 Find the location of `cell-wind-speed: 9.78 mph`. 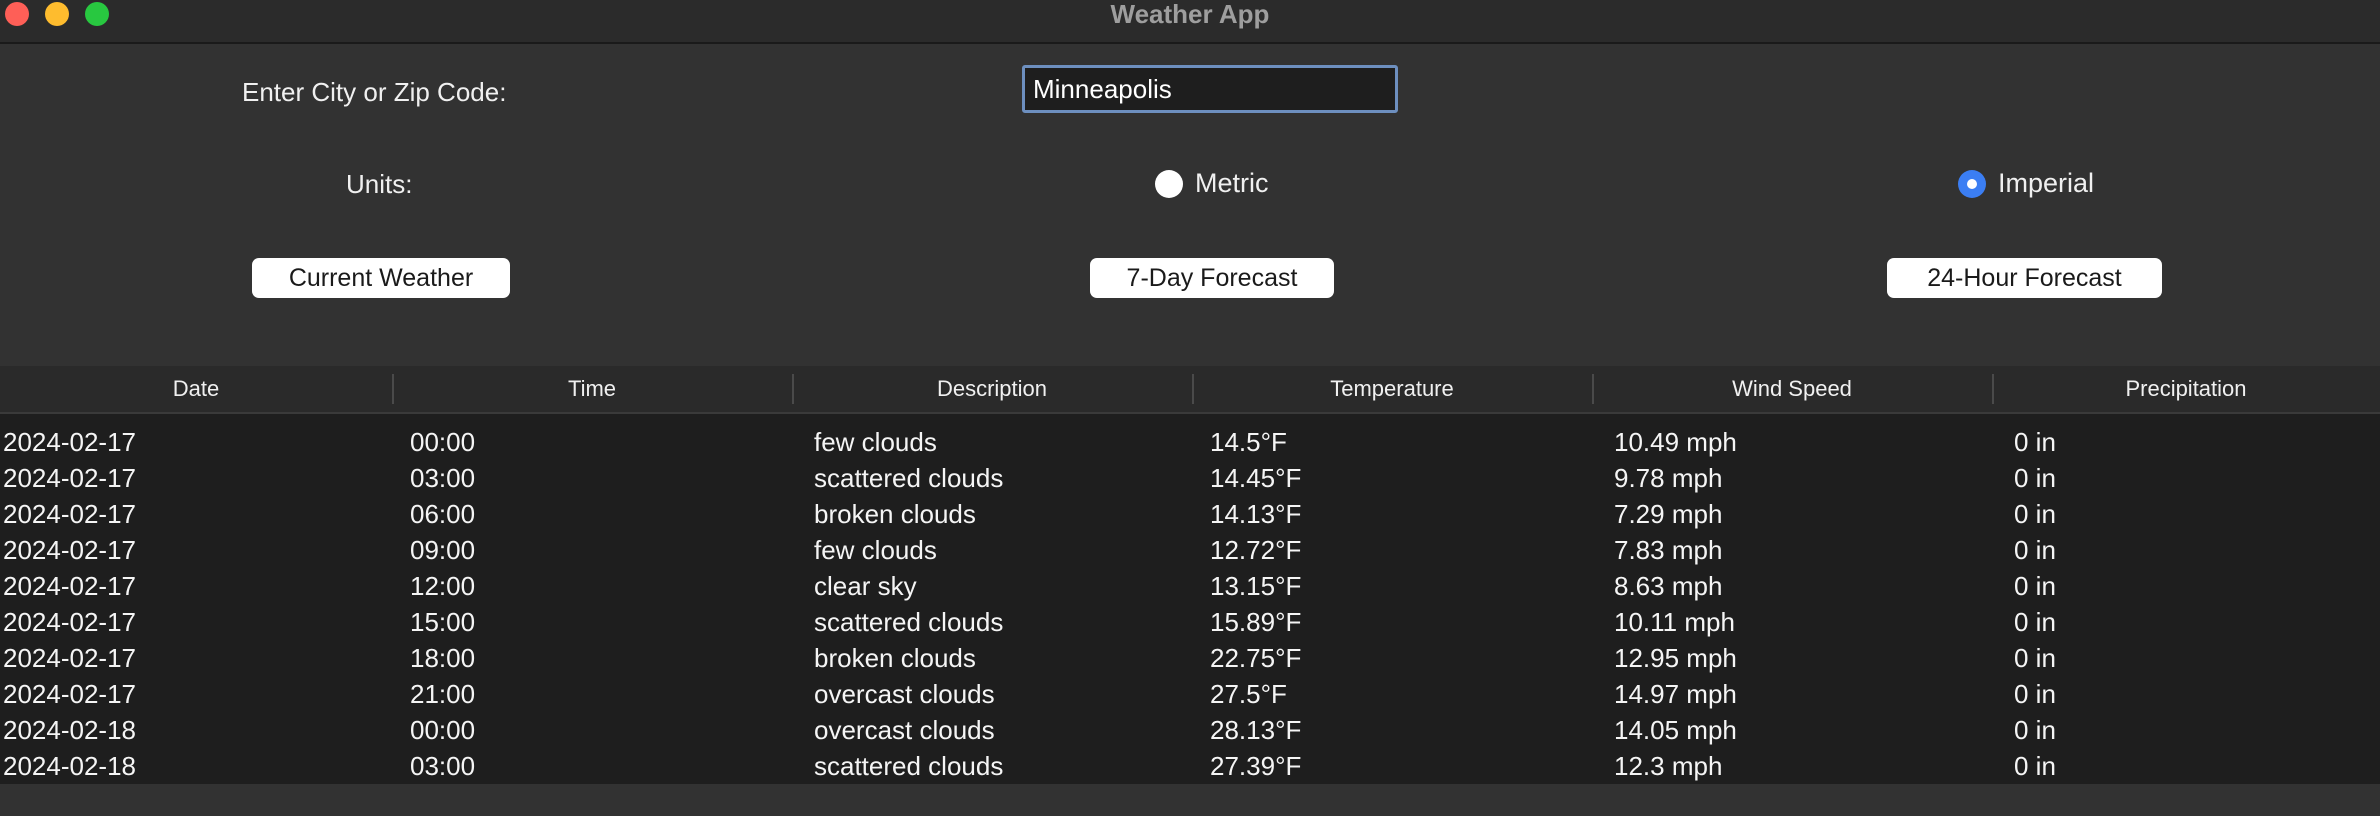

cell-wind-speed: 9.78 mph is located at coordinates (1668, 478).